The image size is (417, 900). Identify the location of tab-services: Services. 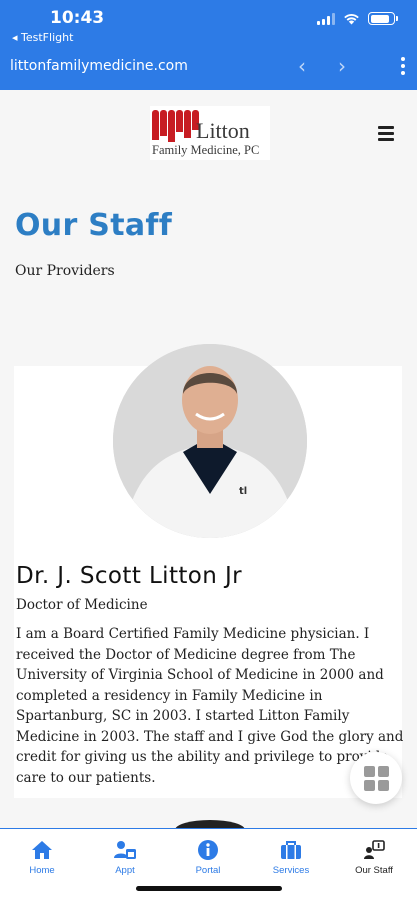
(291, 856).